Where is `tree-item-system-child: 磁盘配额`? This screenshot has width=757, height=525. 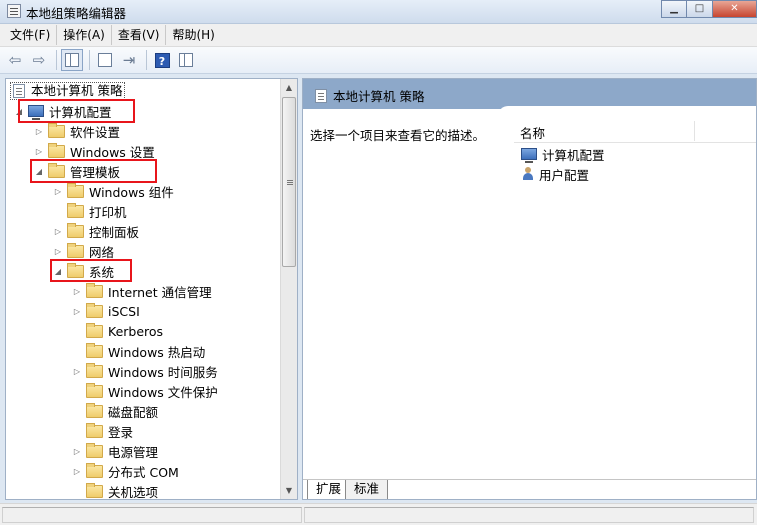 tree-item-system-child: 磁盘配额 is located at coordinates (115, 411).